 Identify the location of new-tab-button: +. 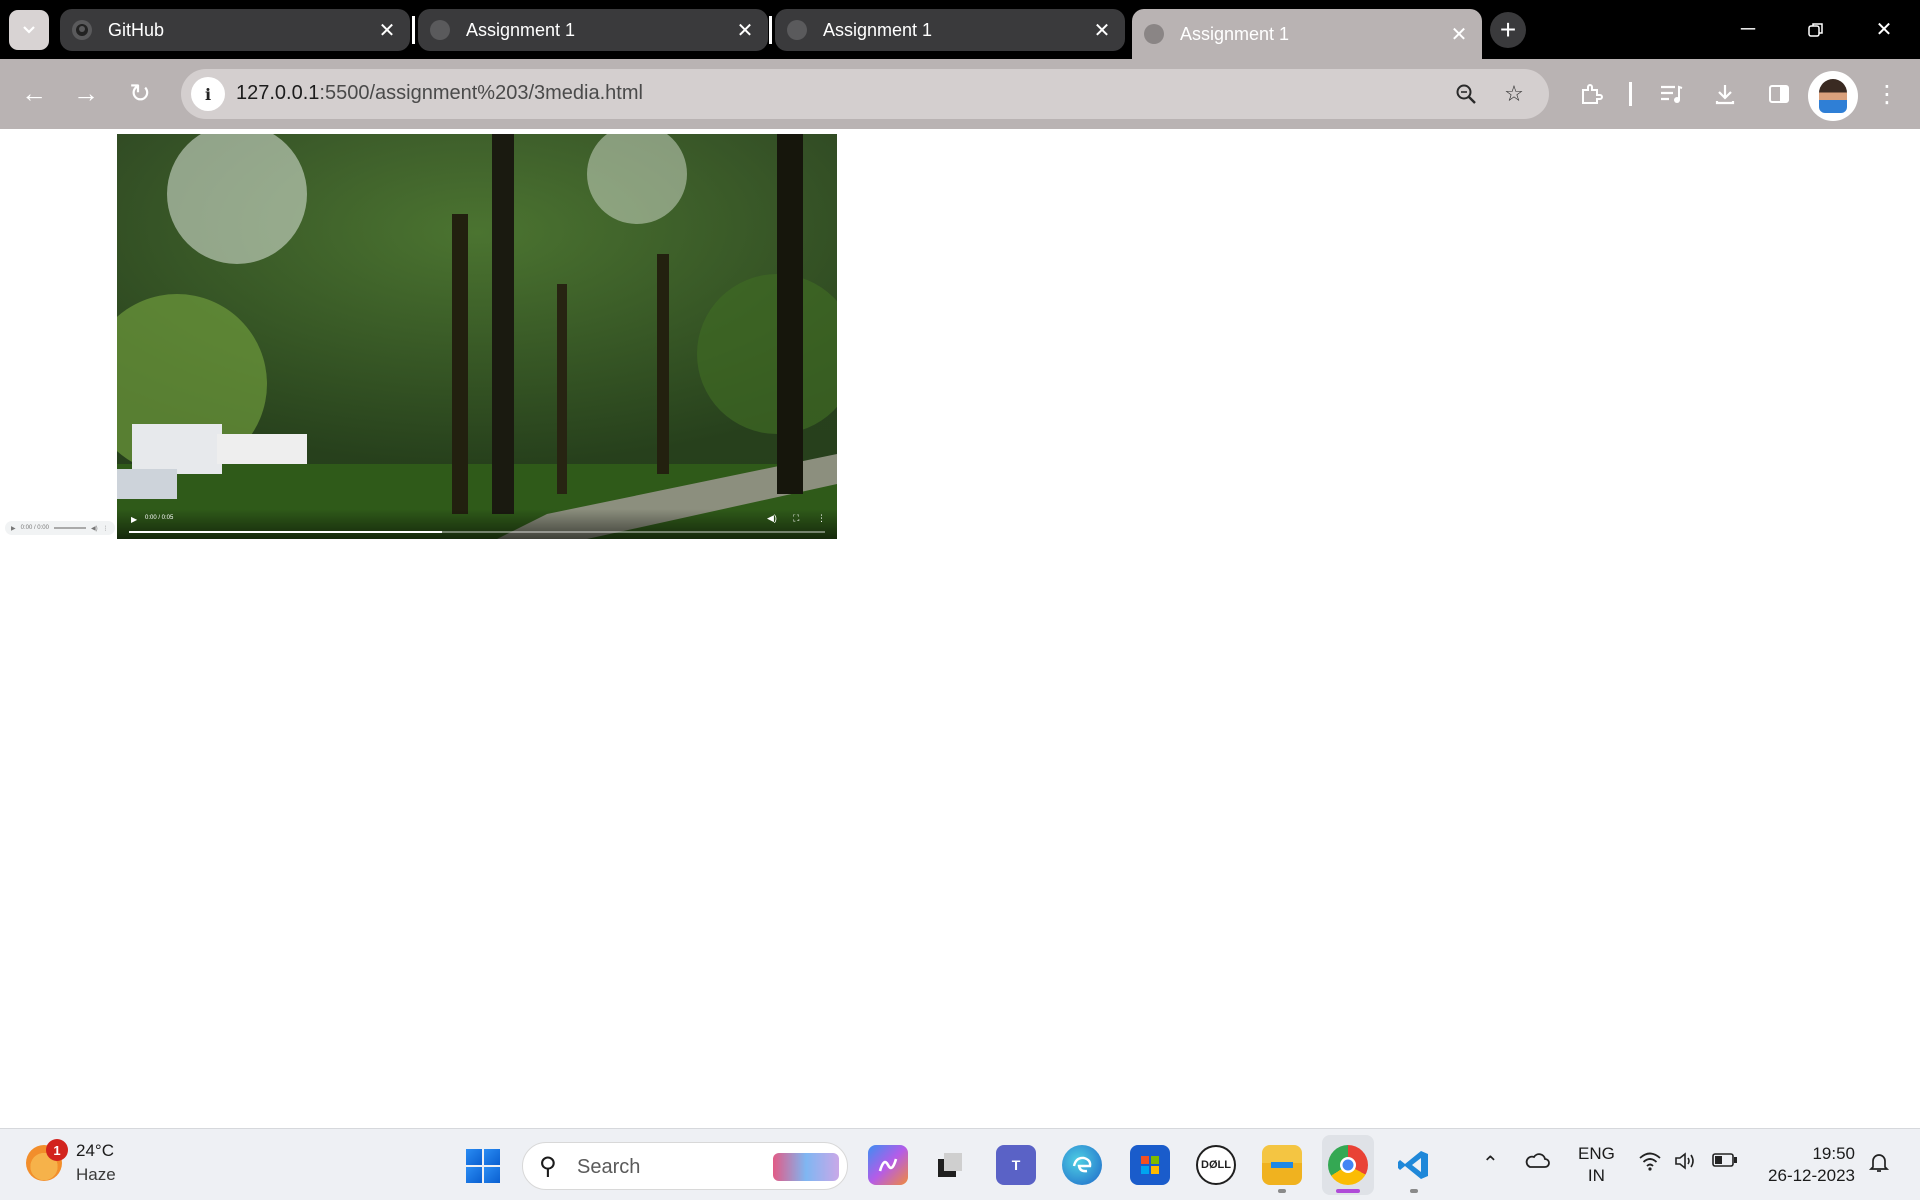
(1508, 30).